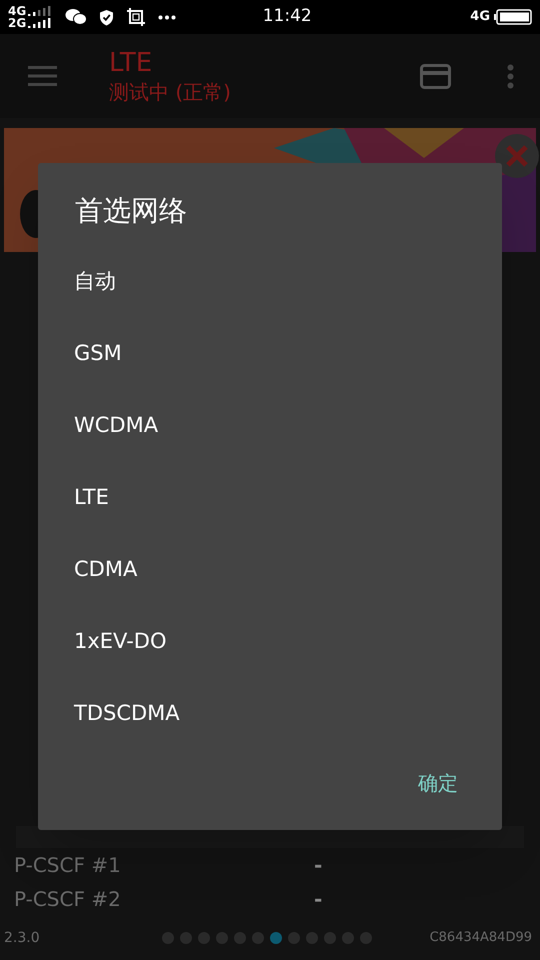 The height and width of the screenshot is (960, 540). I want to click on network-option: 1xEV-DO, so click(270, 642).